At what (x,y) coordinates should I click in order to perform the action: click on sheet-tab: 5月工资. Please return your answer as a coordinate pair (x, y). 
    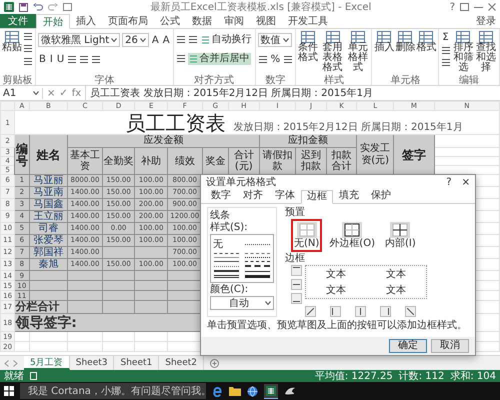
    Looking at the image, I should click on (47, 363).